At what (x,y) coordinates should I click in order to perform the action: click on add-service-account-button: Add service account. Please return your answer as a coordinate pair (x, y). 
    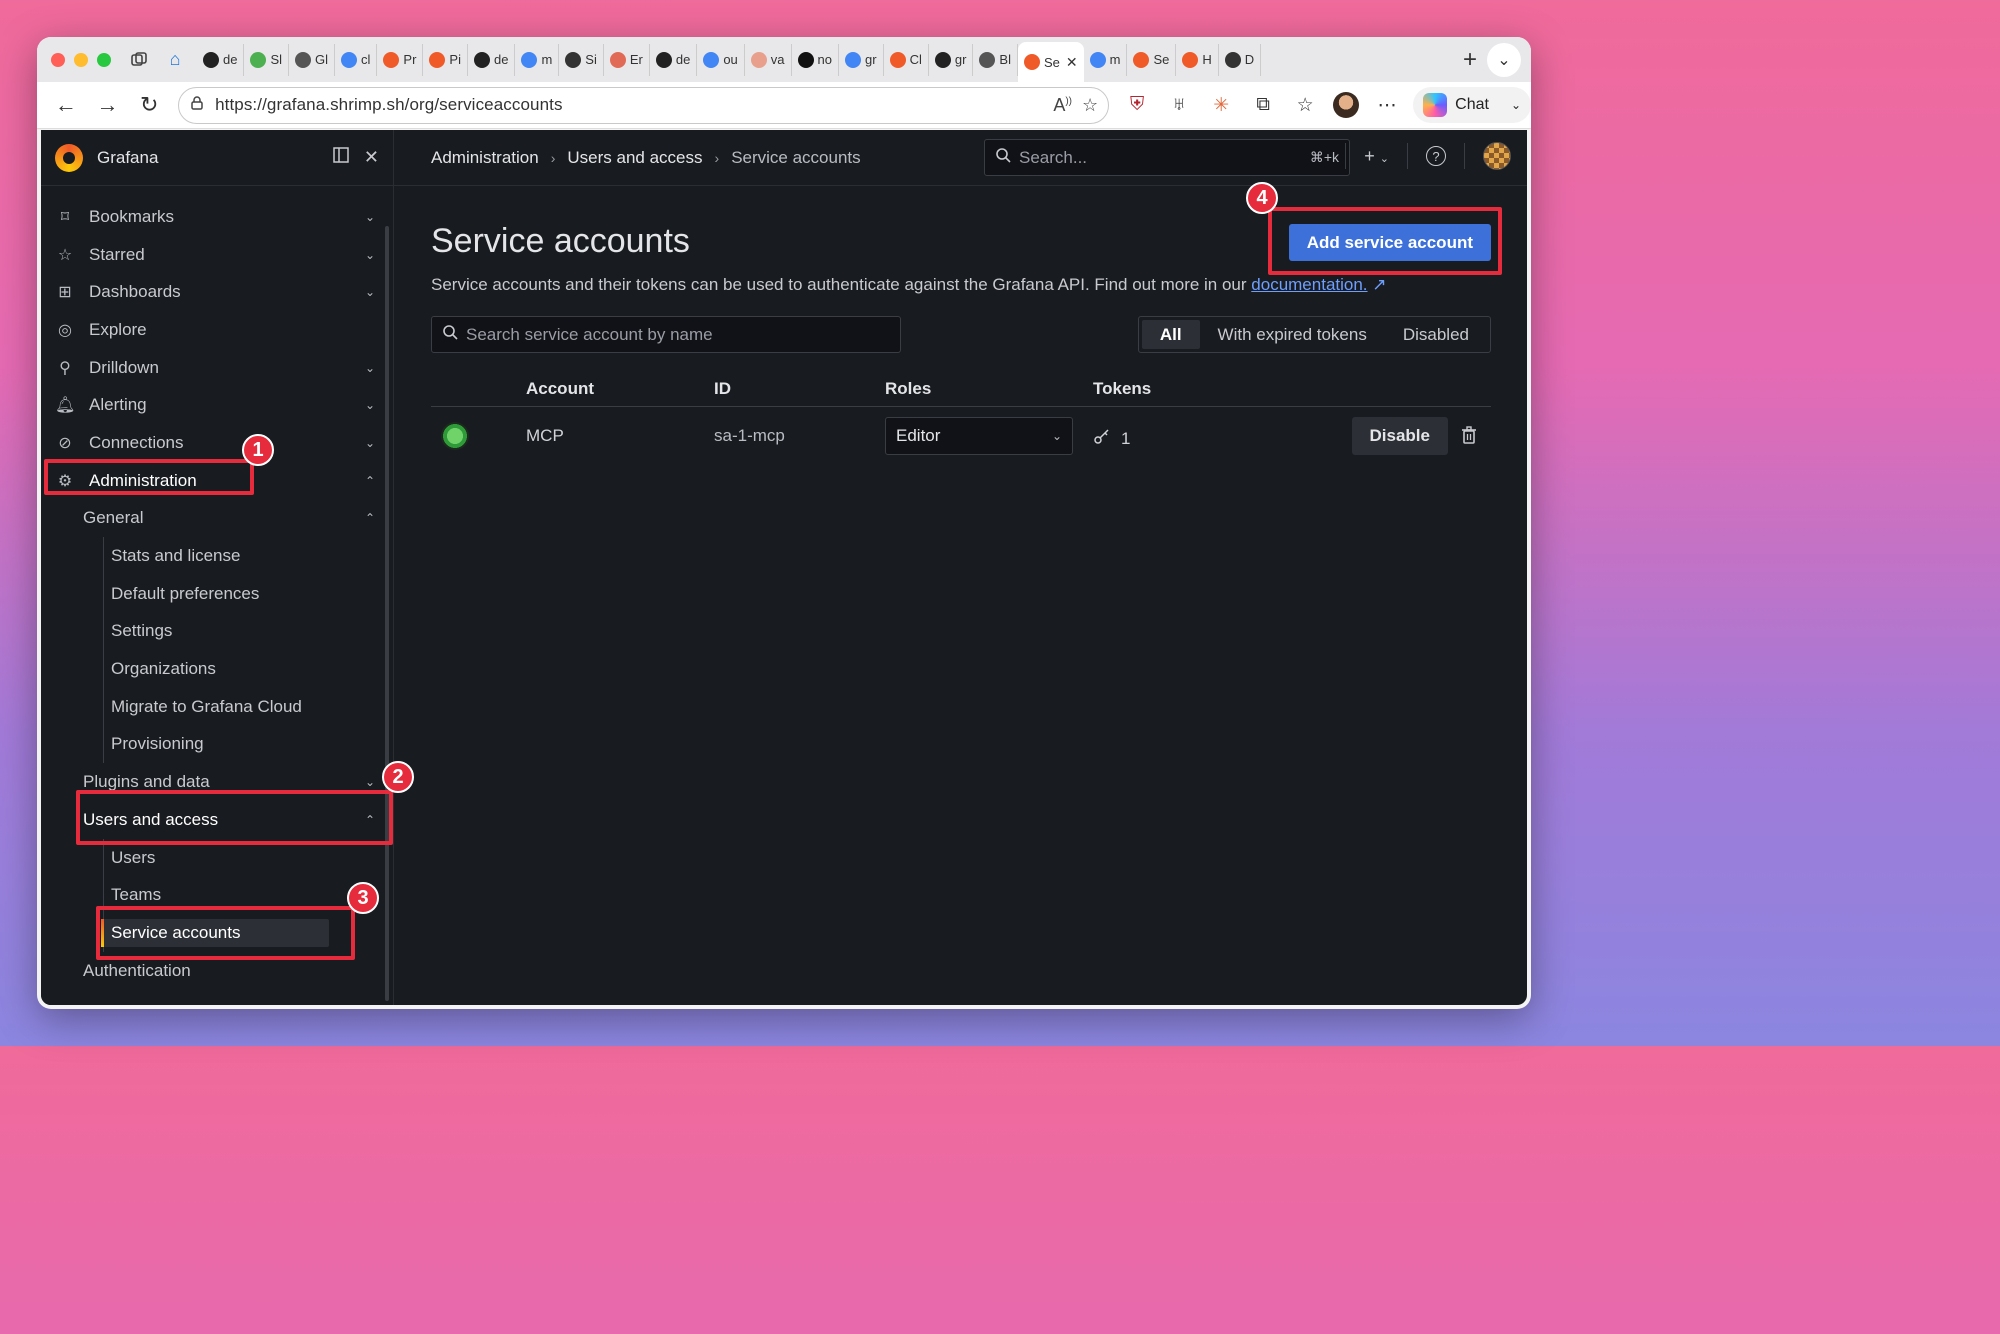
    Looking at the image, I should click on (1389, 242).